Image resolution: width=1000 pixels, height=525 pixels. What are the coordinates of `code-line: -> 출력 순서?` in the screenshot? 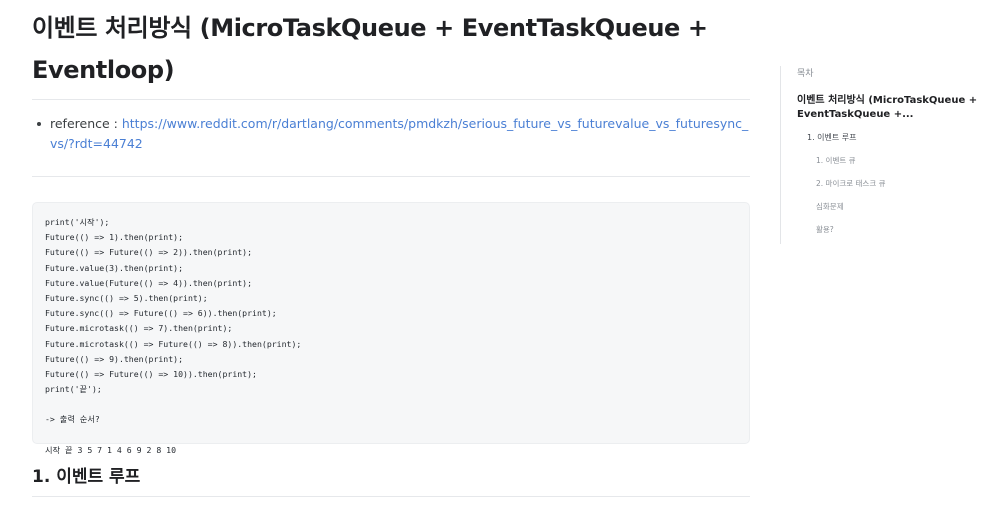 It's located at (72, 419).